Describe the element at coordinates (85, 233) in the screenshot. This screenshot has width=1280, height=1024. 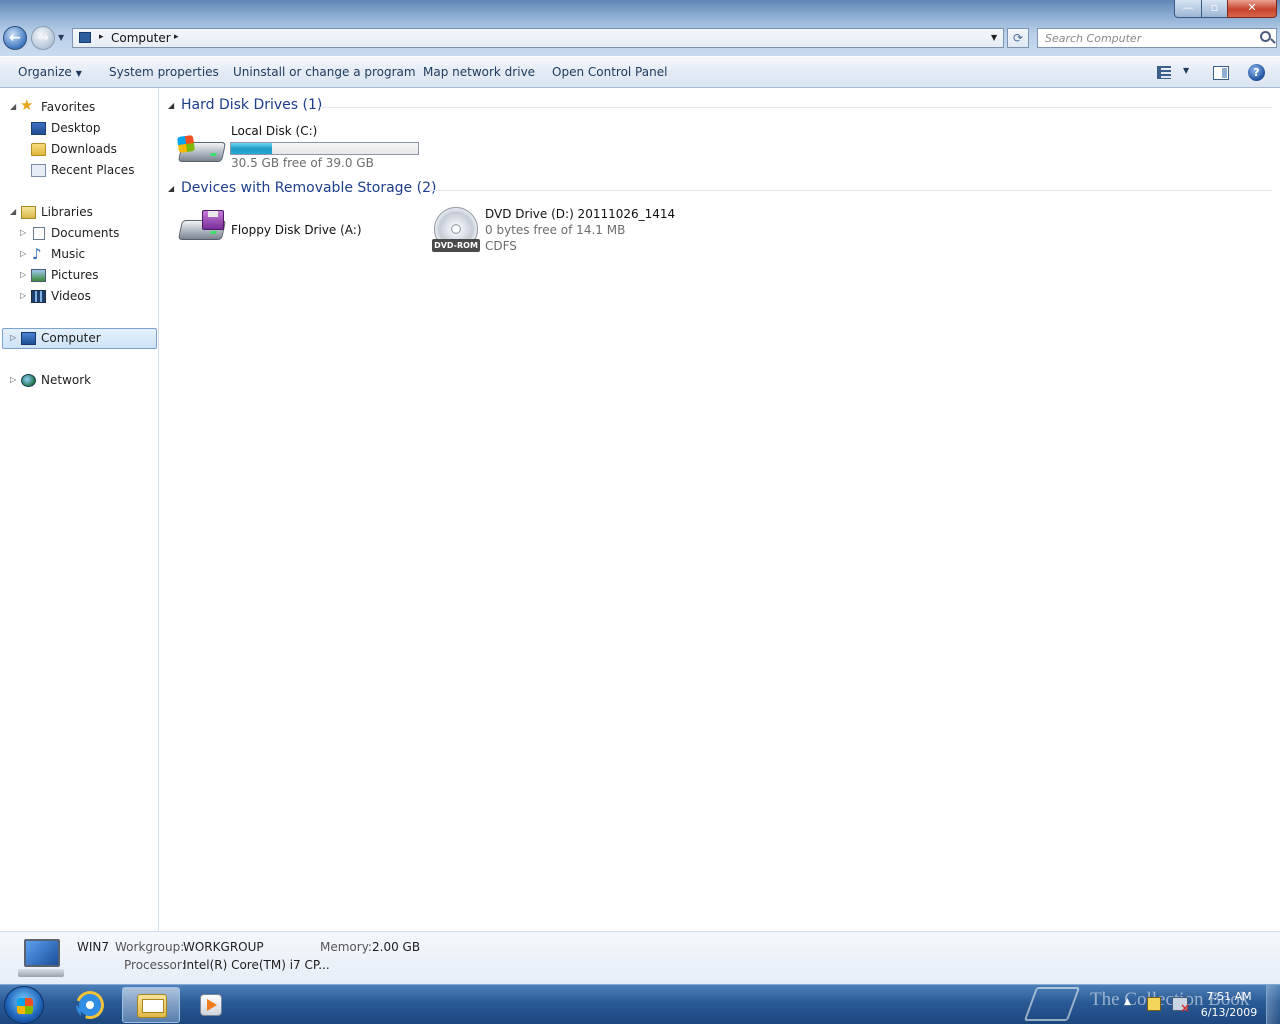
I see `nav-label: Documents` at that location.